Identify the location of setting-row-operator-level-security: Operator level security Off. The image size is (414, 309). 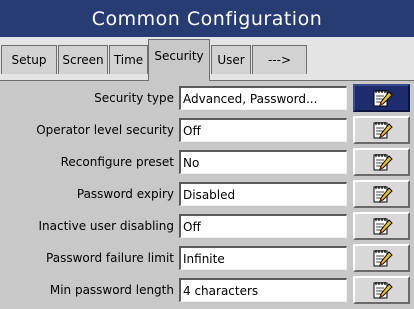
(207, 130).